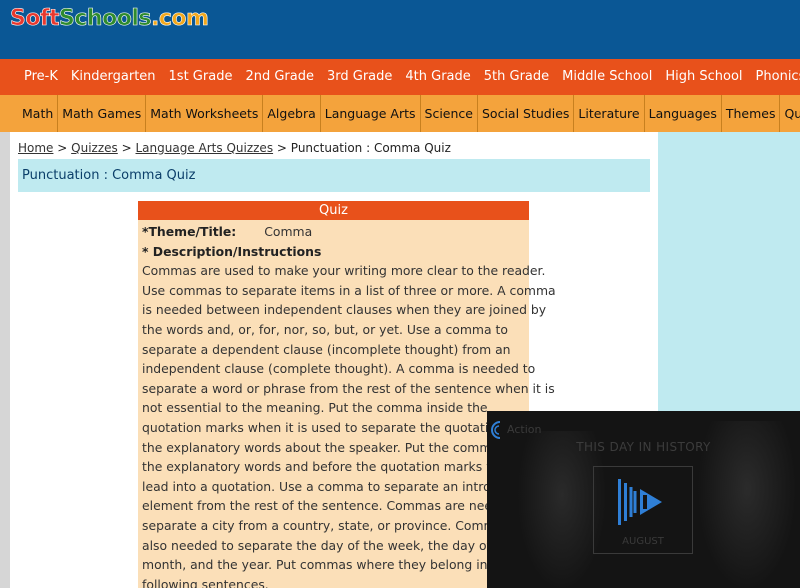 This screenshot has height=588, width=800. Describe the element at coordinates (28, 113) in the screenshot. I see `nav-subject-item: Math` at that location.